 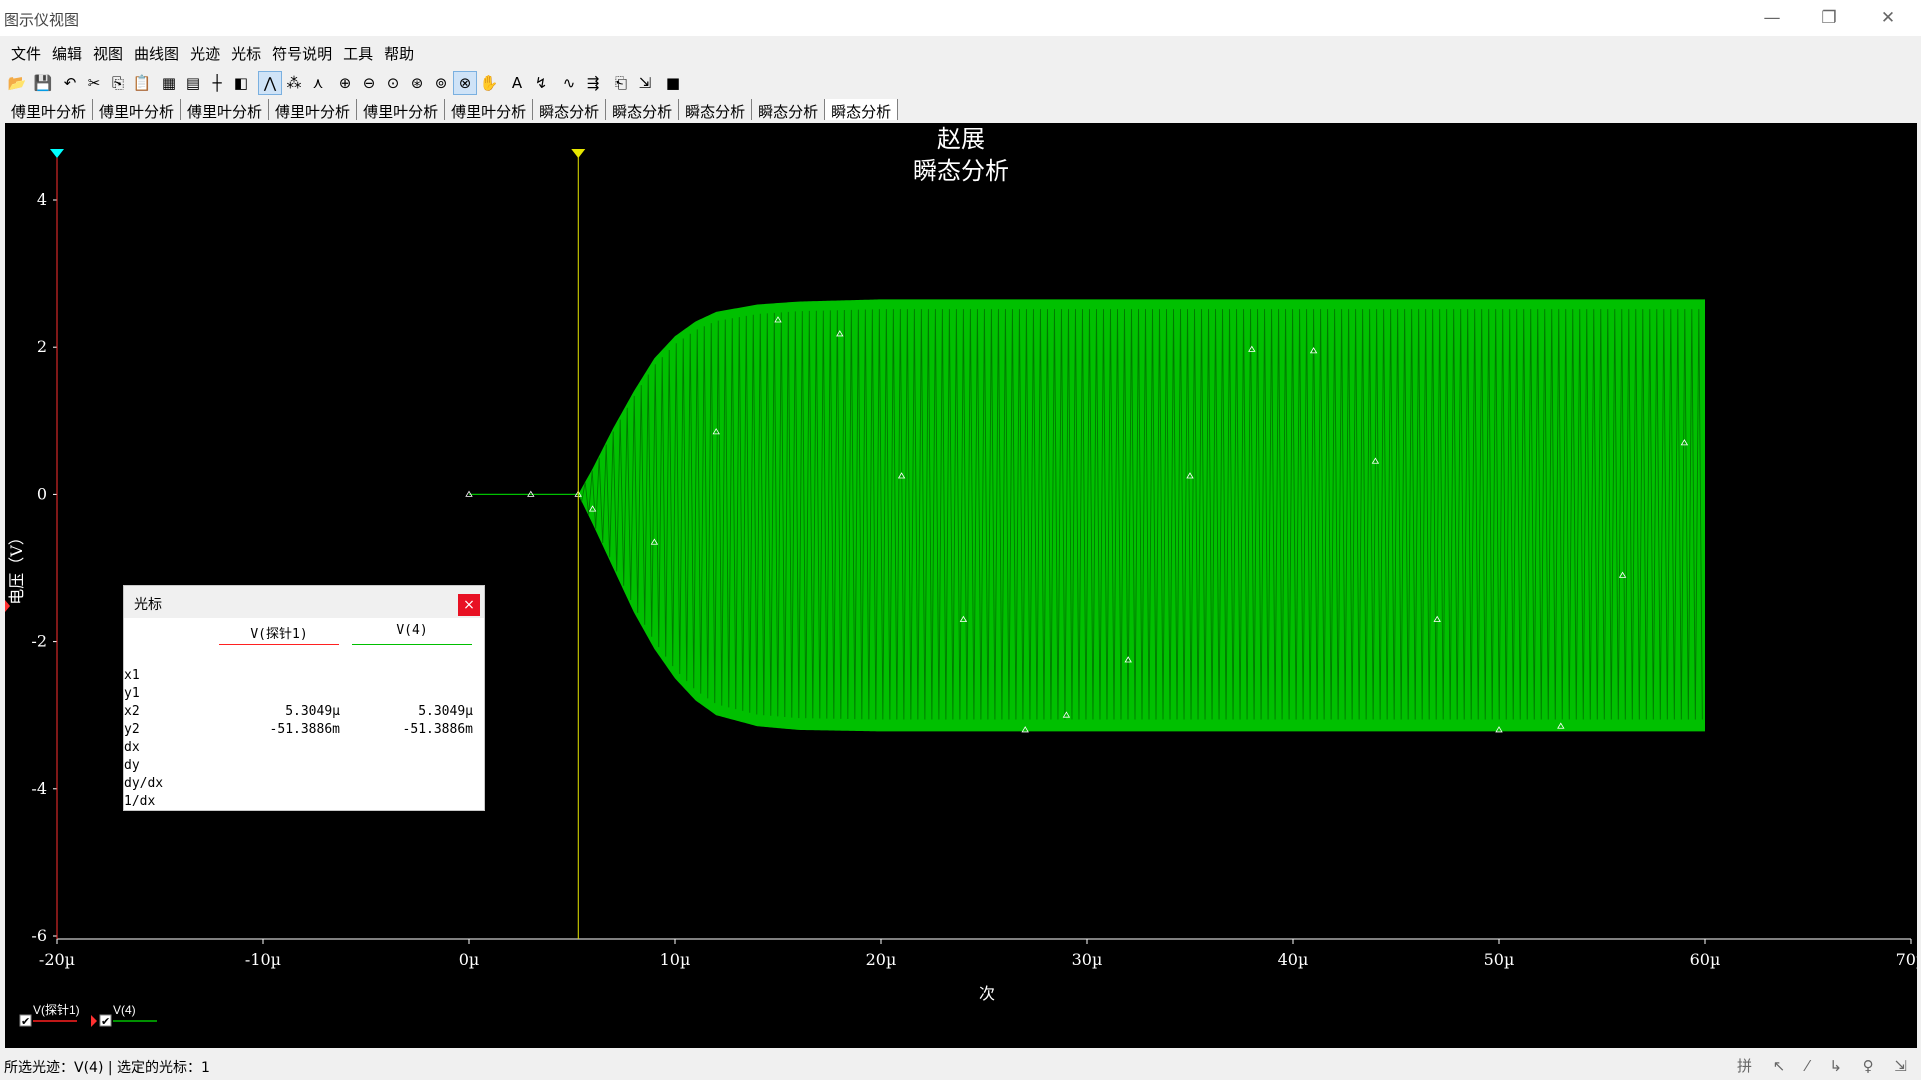 What do you see at coordinates (570, 110) in the screenshot?
I see `tab-7: 瞬态分析` at bounding box center [570, 110].